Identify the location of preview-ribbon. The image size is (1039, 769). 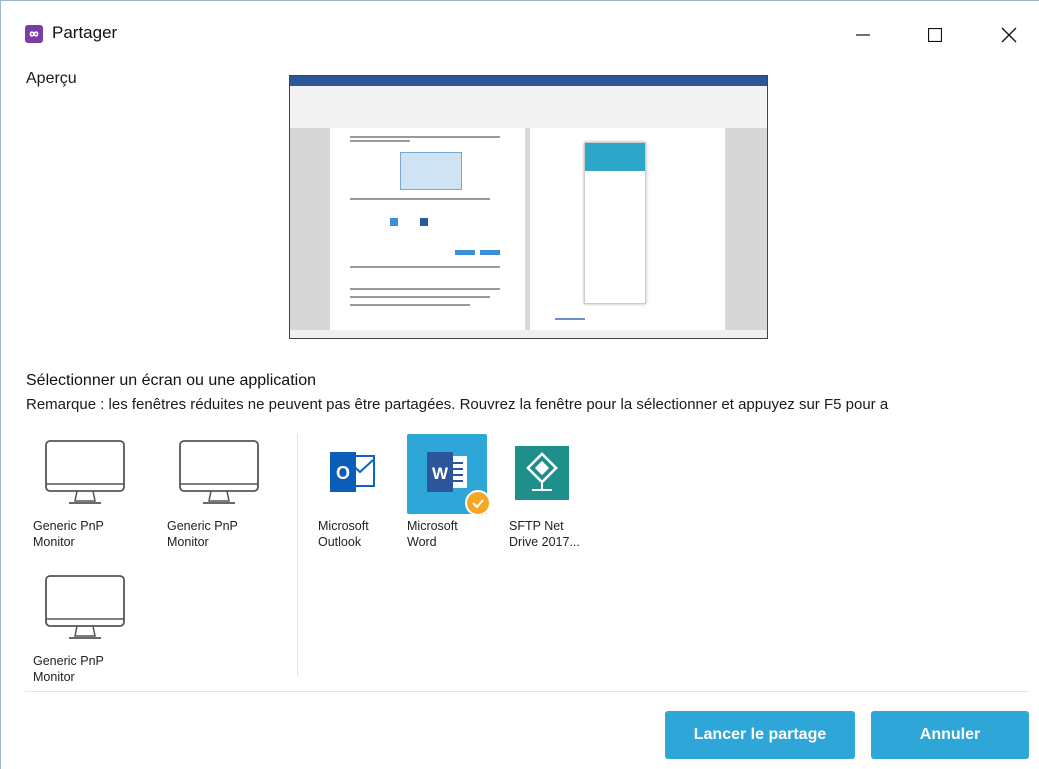
(528, 102).